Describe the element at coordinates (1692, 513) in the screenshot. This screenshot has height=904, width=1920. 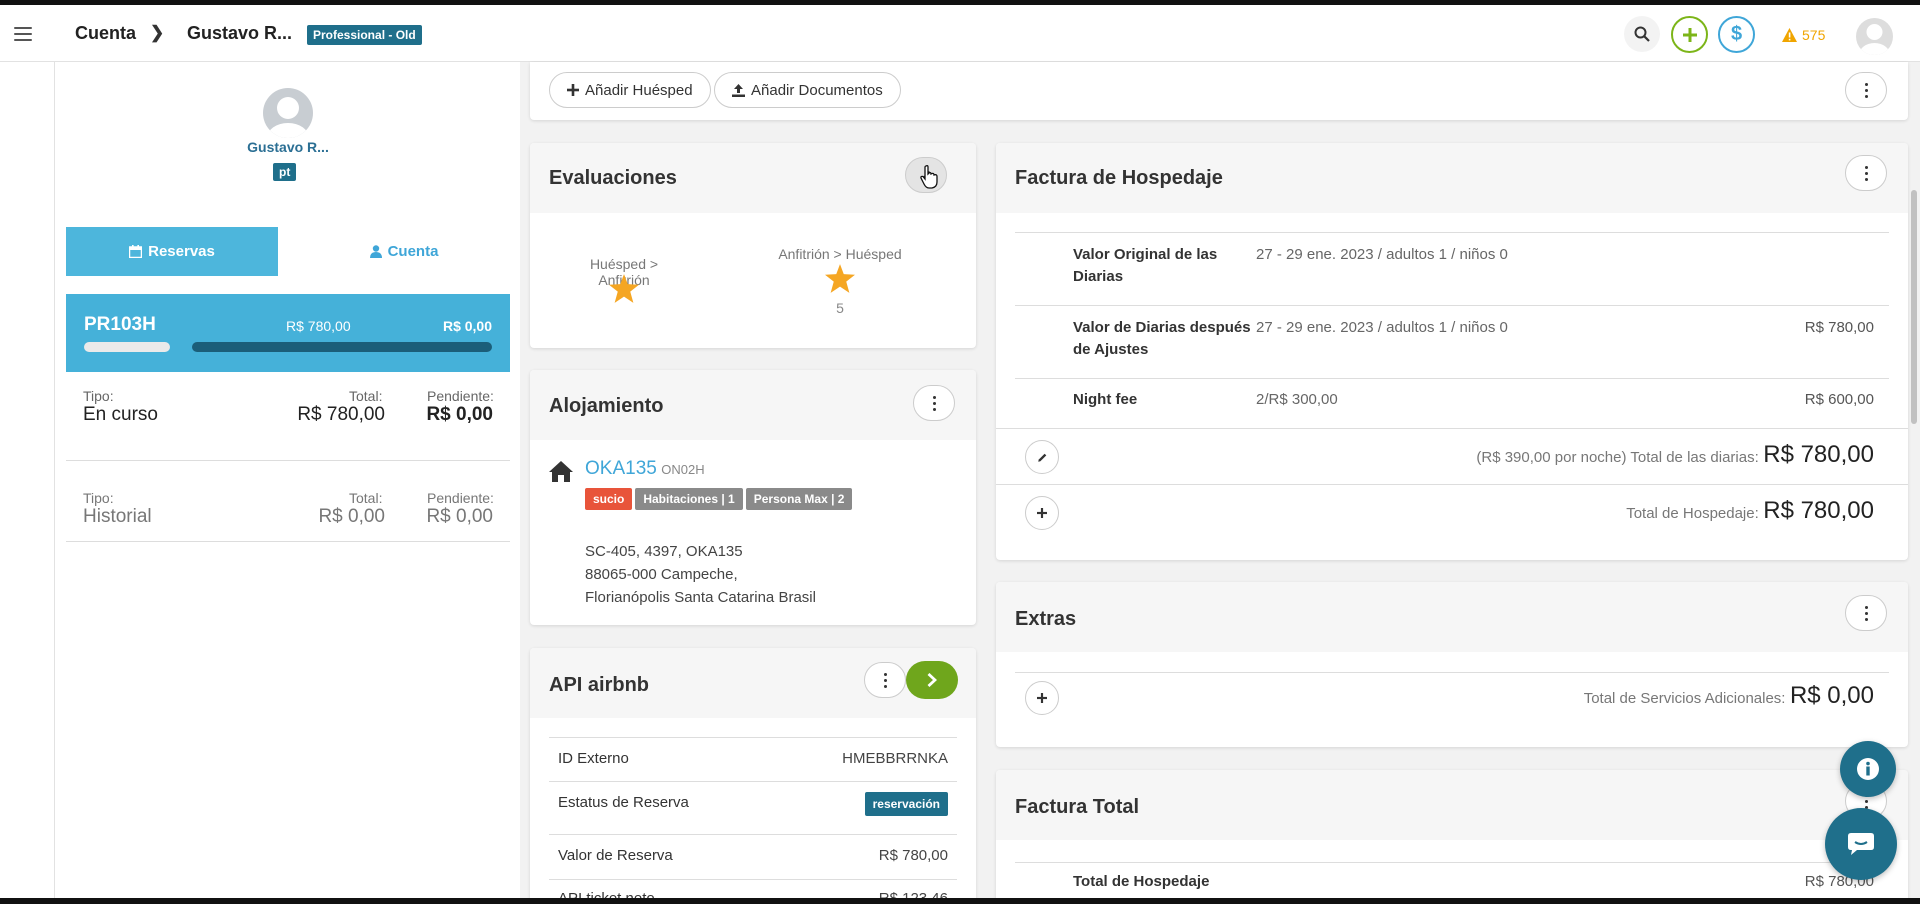
I see `hospedaje-total-label: Total de Hospedaje:` at that location.